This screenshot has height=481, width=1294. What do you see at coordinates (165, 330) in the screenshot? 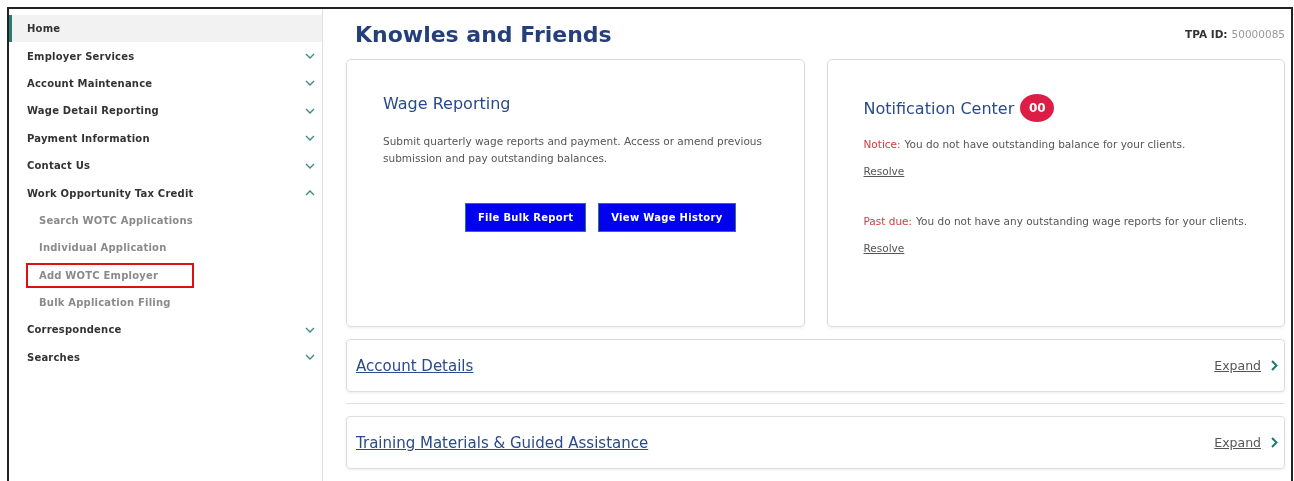
I see `sidebar-item: Correspondence` at bounding box center [165, 330].